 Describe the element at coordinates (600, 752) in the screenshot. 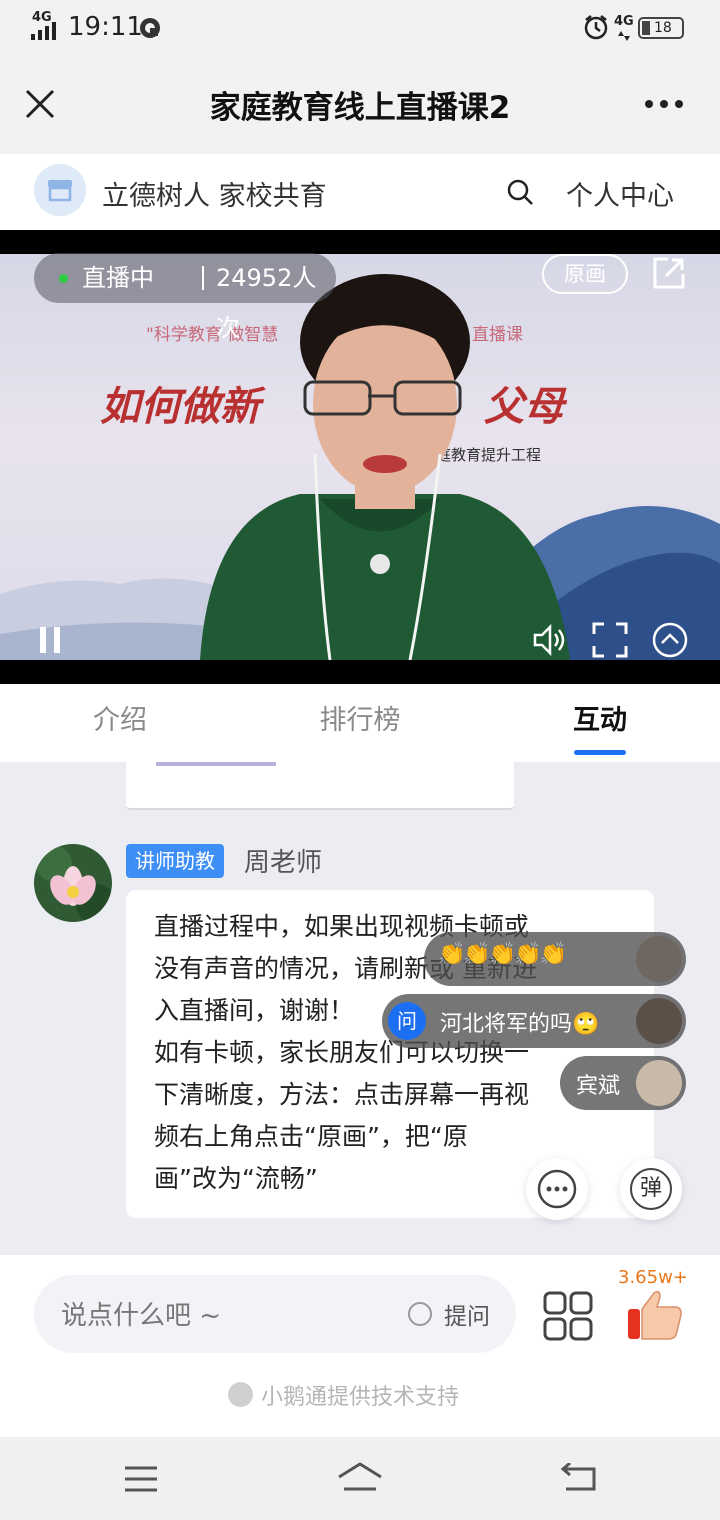

I see `active-tab-indicator` at that location.